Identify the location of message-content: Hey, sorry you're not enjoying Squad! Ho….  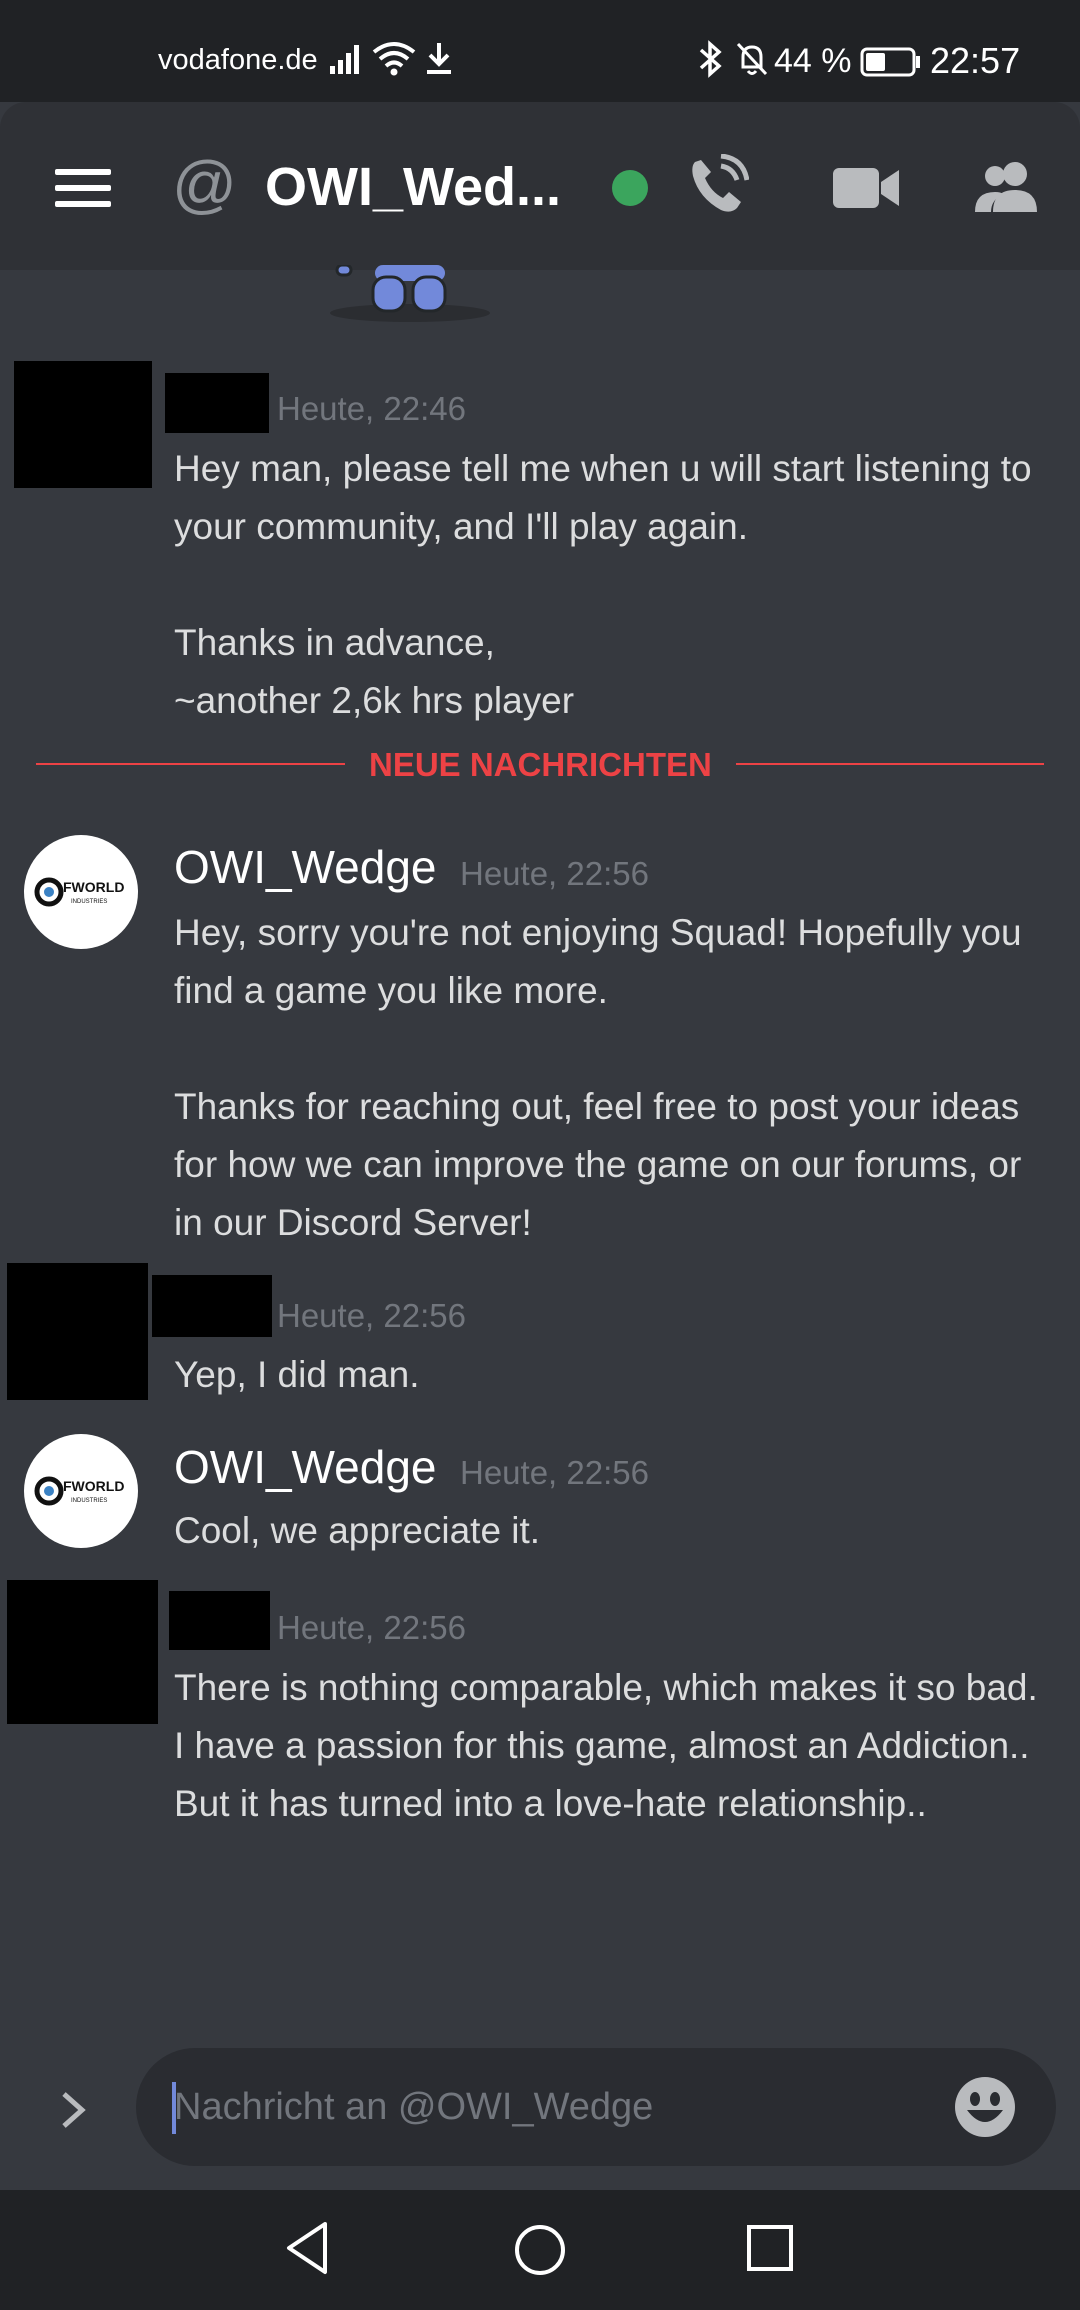
(598, 1077).